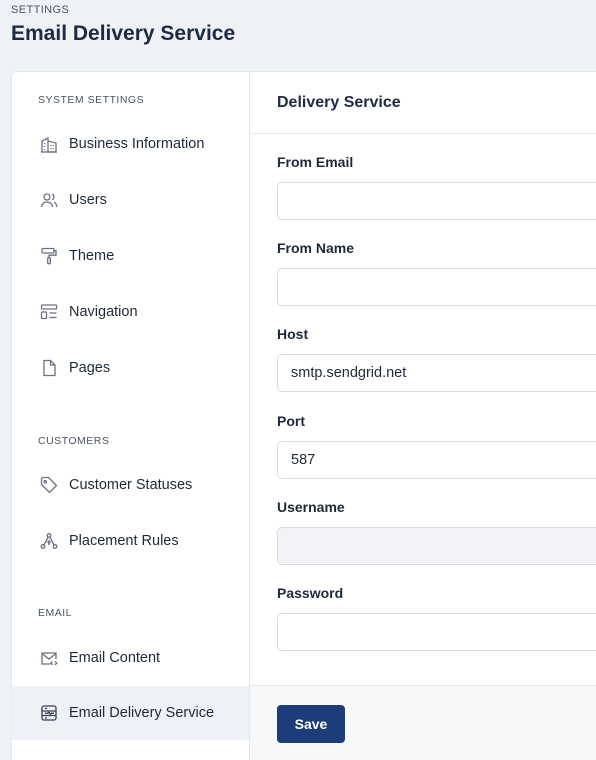  I want to click on sidebar-item-email-content: Email Content, so click(130, 658).